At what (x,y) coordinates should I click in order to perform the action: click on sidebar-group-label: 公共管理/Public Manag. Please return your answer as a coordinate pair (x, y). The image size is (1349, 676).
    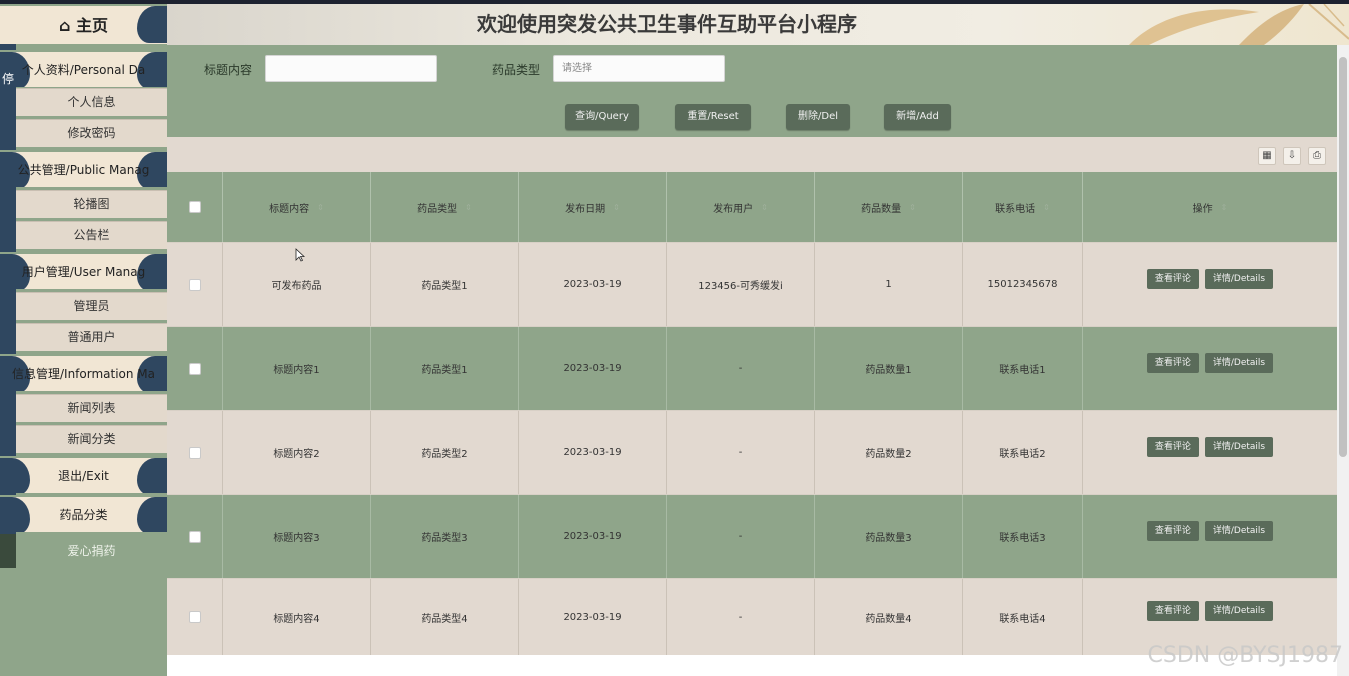
    Looking at the image, I should click on (83, 170).